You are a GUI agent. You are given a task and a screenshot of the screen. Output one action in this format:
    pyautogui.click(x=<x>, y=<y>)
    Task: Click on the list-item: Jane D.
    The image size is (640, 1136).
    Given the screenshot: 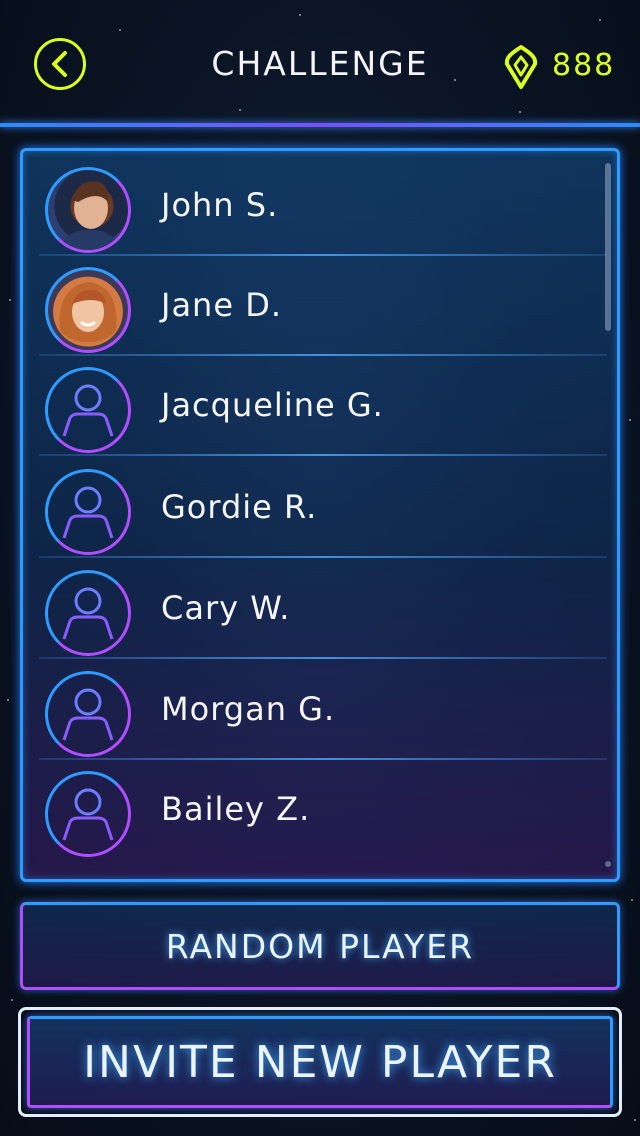 What is the action you would take?
    pyautogui.click(x=320, y=306)
    